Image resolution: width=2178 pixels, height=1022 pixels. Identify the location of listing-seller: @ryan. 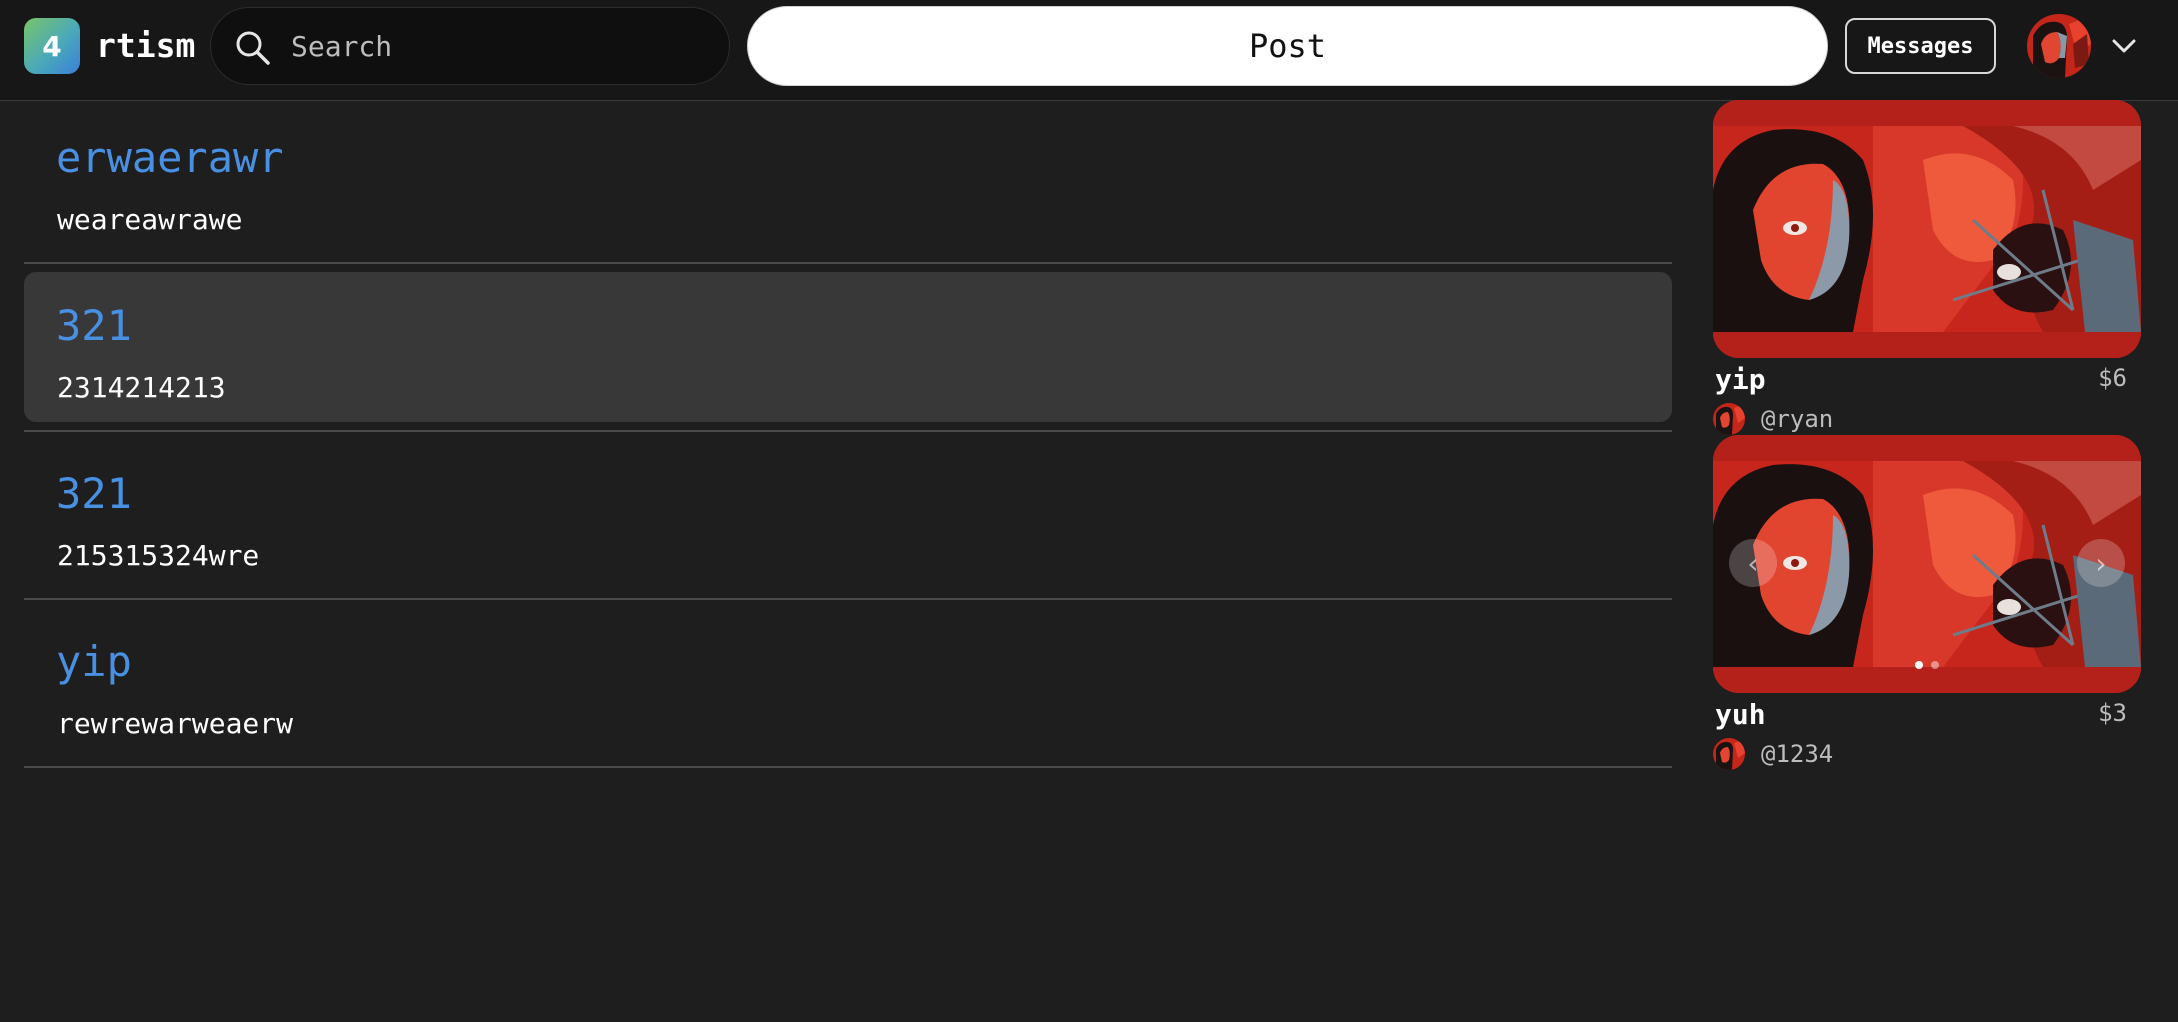
(1773, 419).